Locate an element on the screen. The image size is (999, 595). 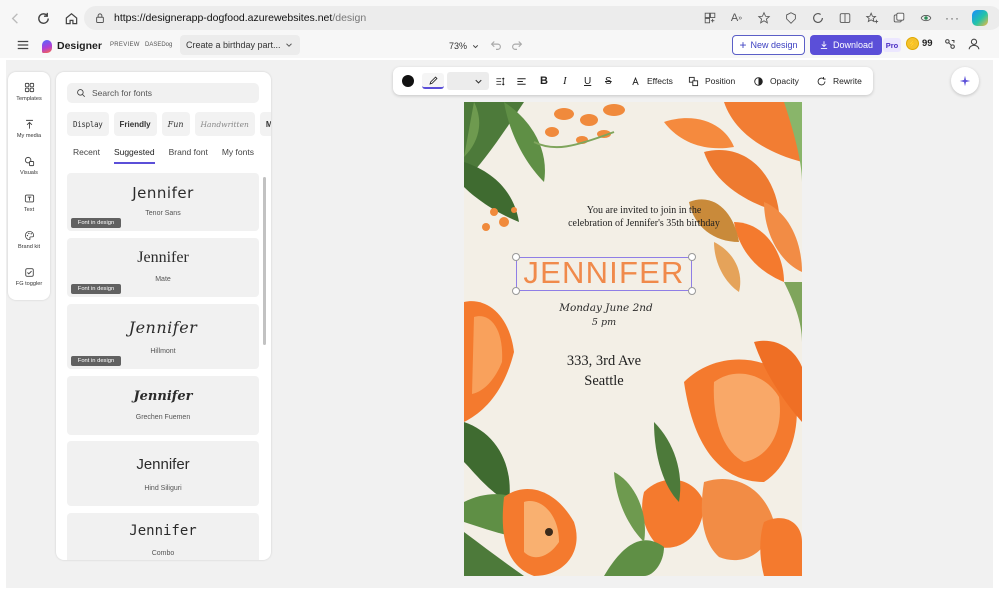
font-tabs: Recent Suggested Brand font My fonts is located at coordinates (163, 155).